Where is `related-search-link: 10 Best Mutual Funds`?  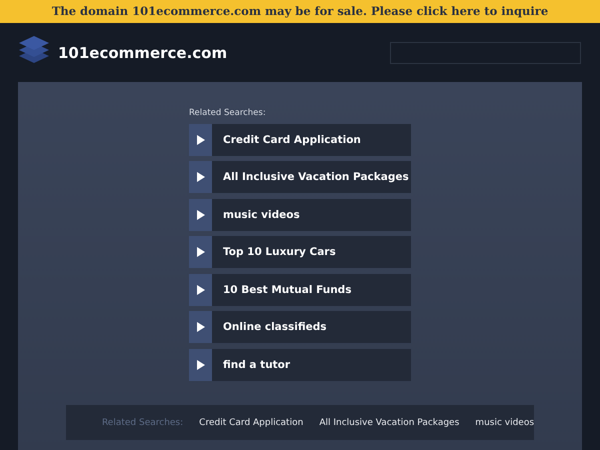 related-search-link: 10 Best Mutual Funds is located at coordinates (311, 290).